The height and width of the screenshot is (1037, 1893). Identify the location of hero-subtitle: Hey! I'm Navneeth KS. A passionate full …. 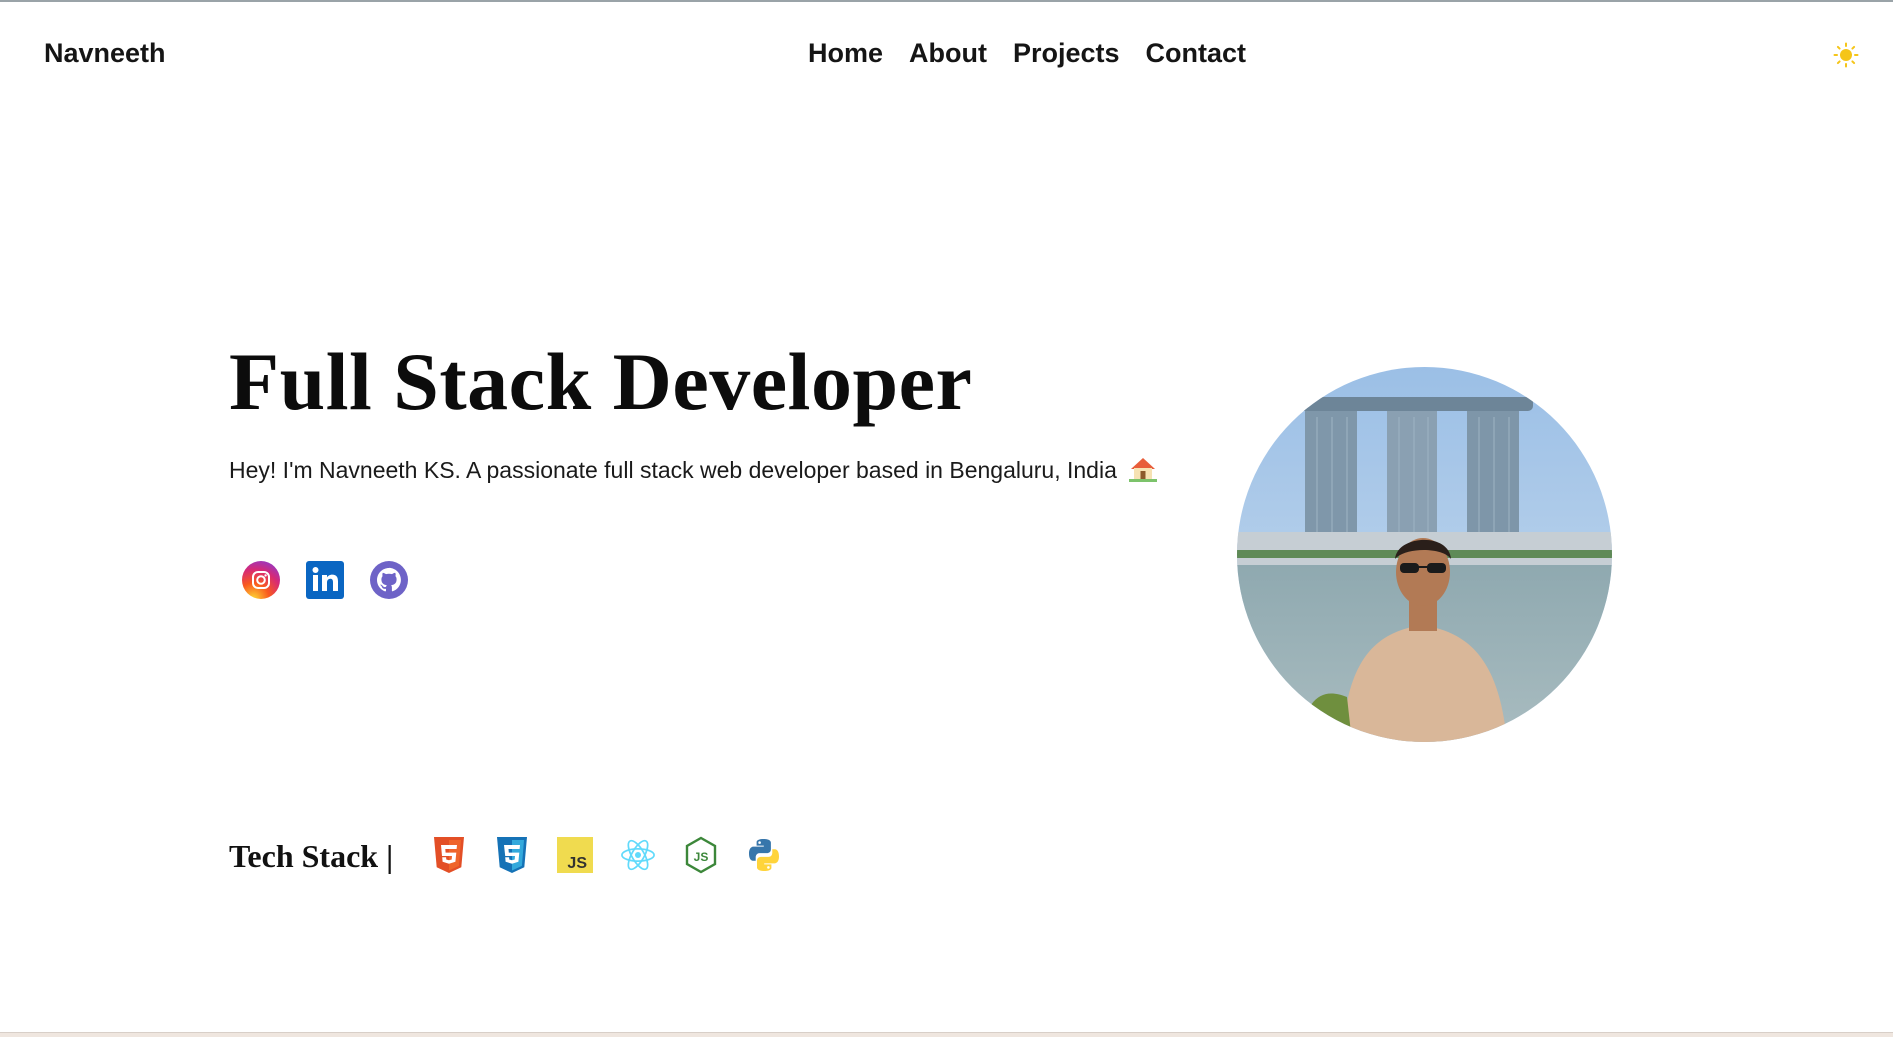
(693, 470).